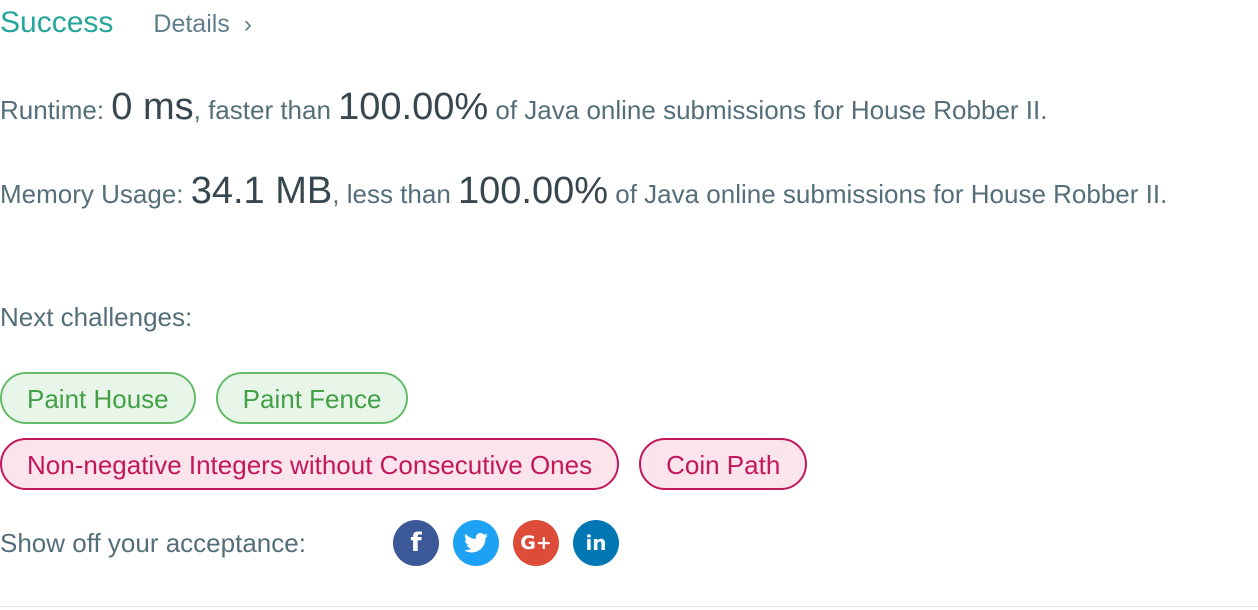  Describe the element at coordinates (596, 543) in the screenshot. I see `linkedin-icon: in` at that location.